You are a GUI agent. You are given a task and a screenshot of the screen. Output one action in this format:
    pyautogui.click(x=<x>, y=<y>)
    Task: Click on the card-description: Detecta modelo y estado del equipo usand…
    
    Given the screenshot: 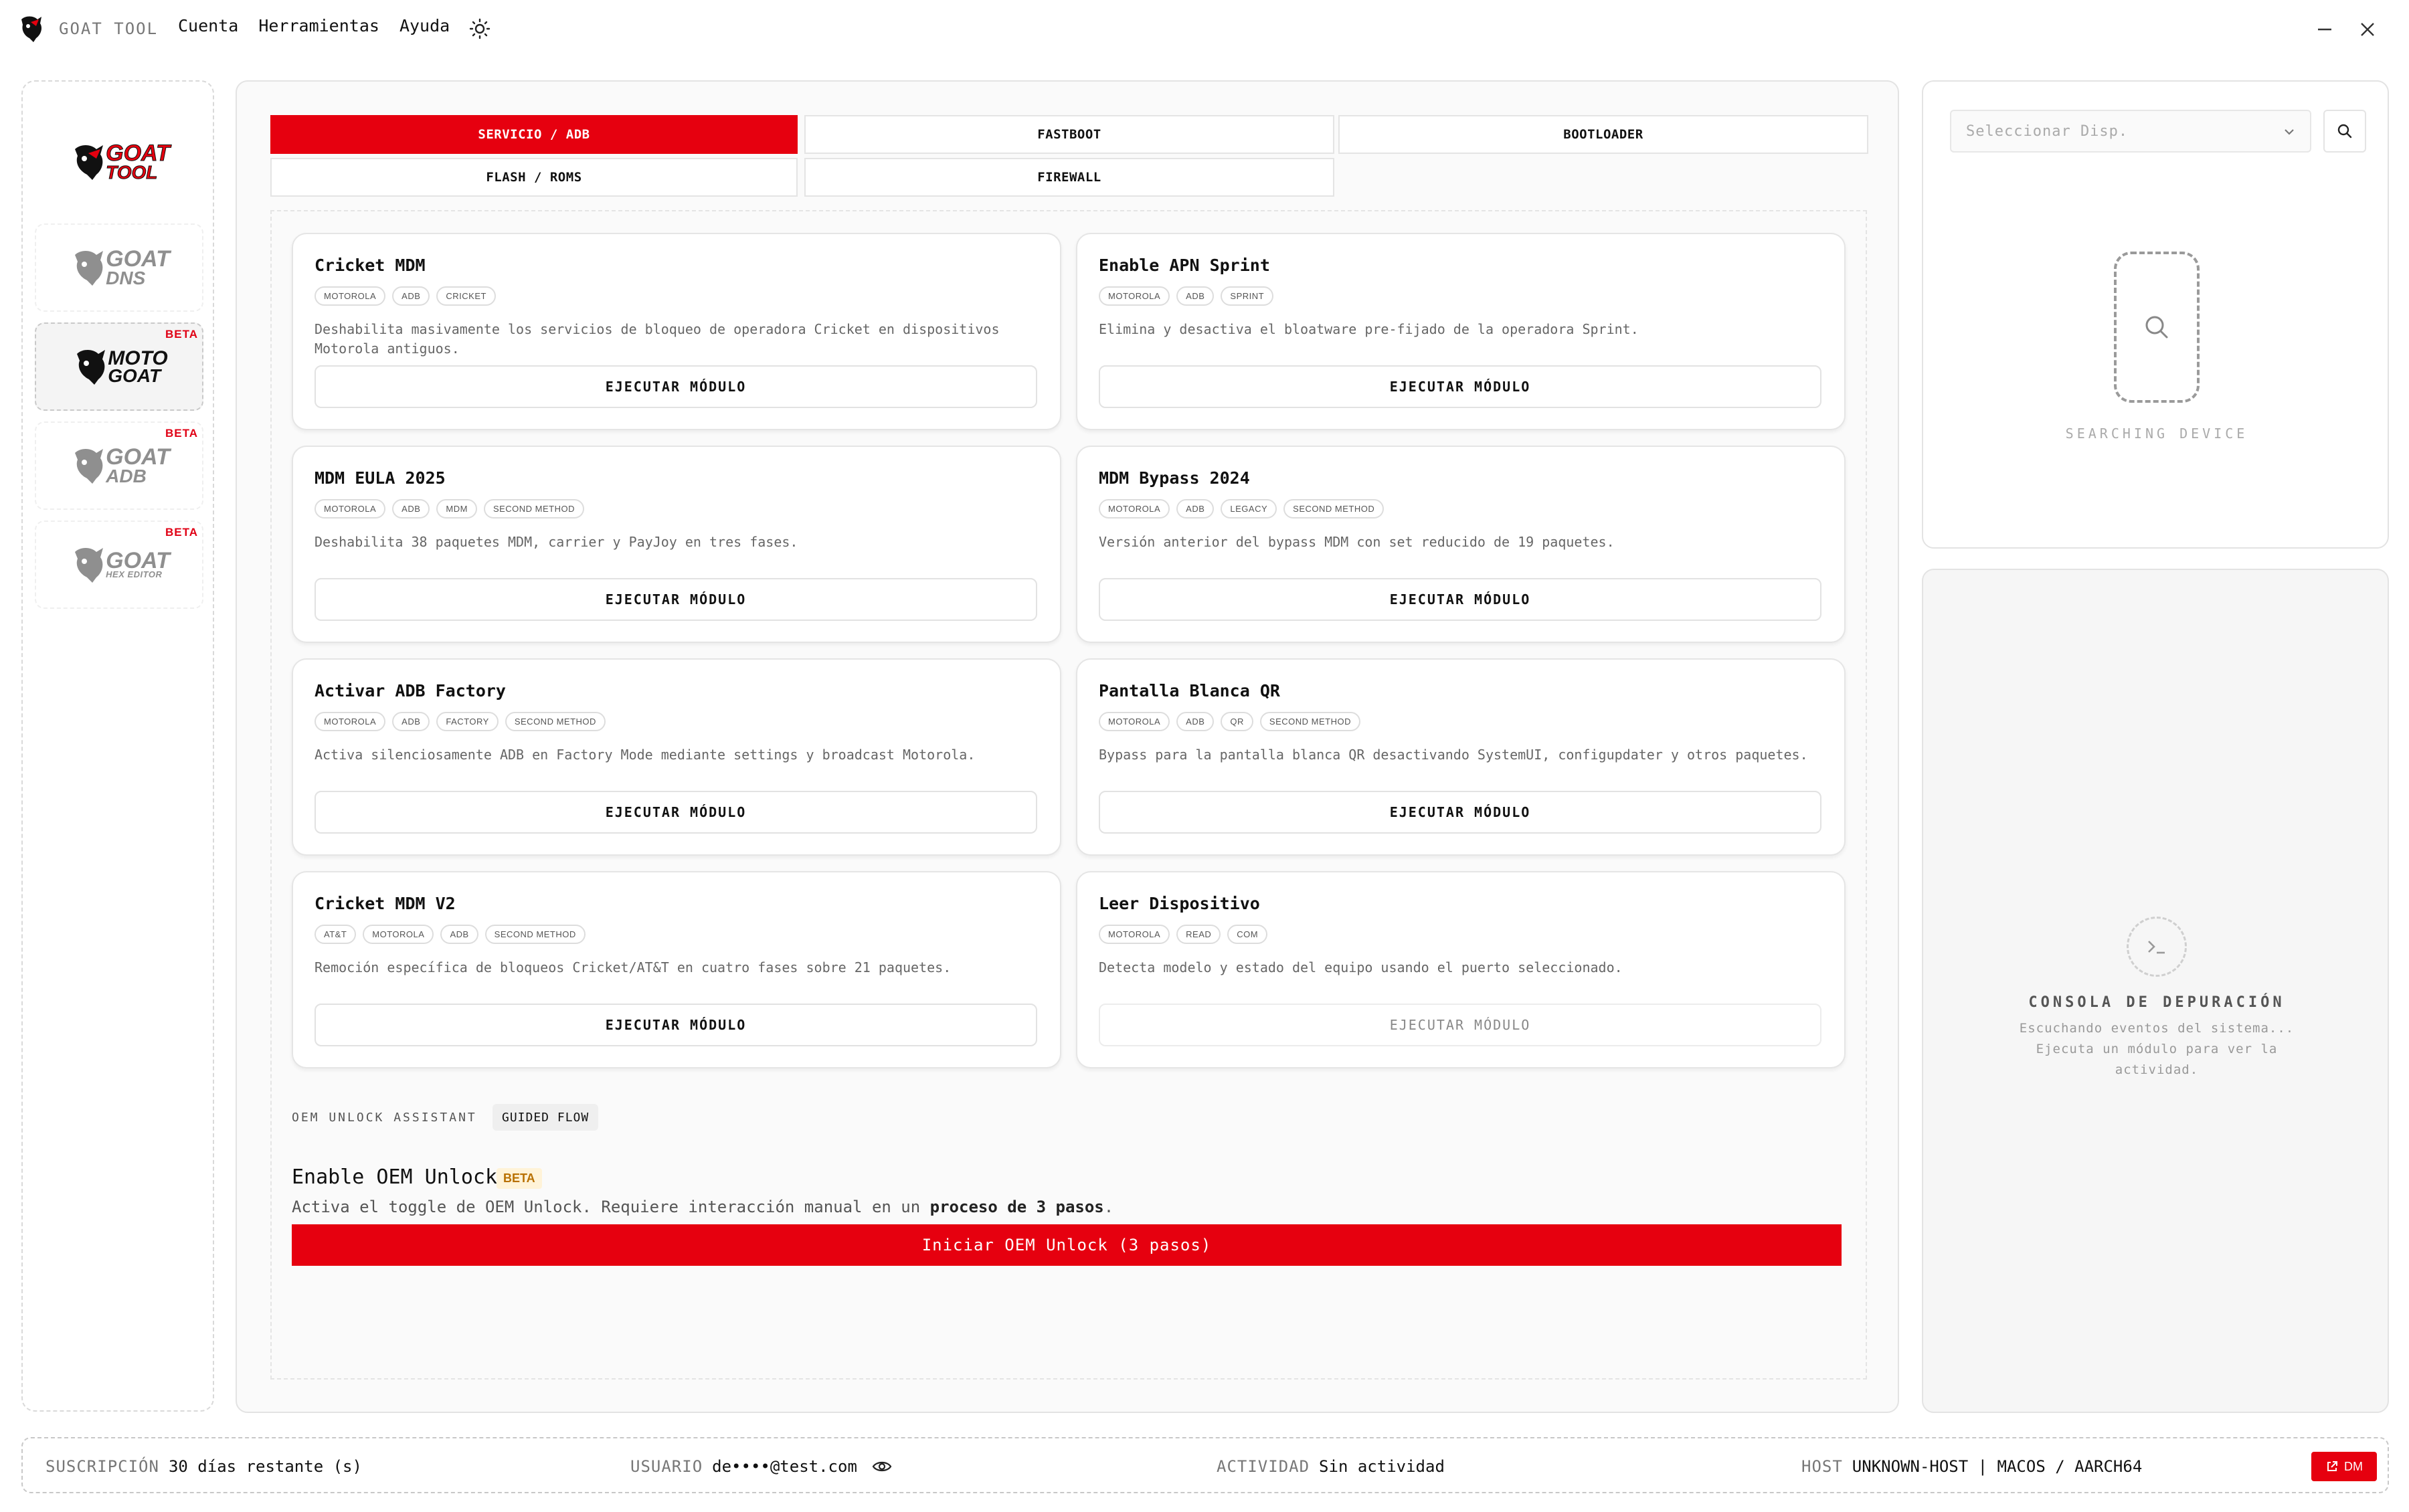 What is the action you would take?
    pyautogui.click(x=1361, y=967)
    